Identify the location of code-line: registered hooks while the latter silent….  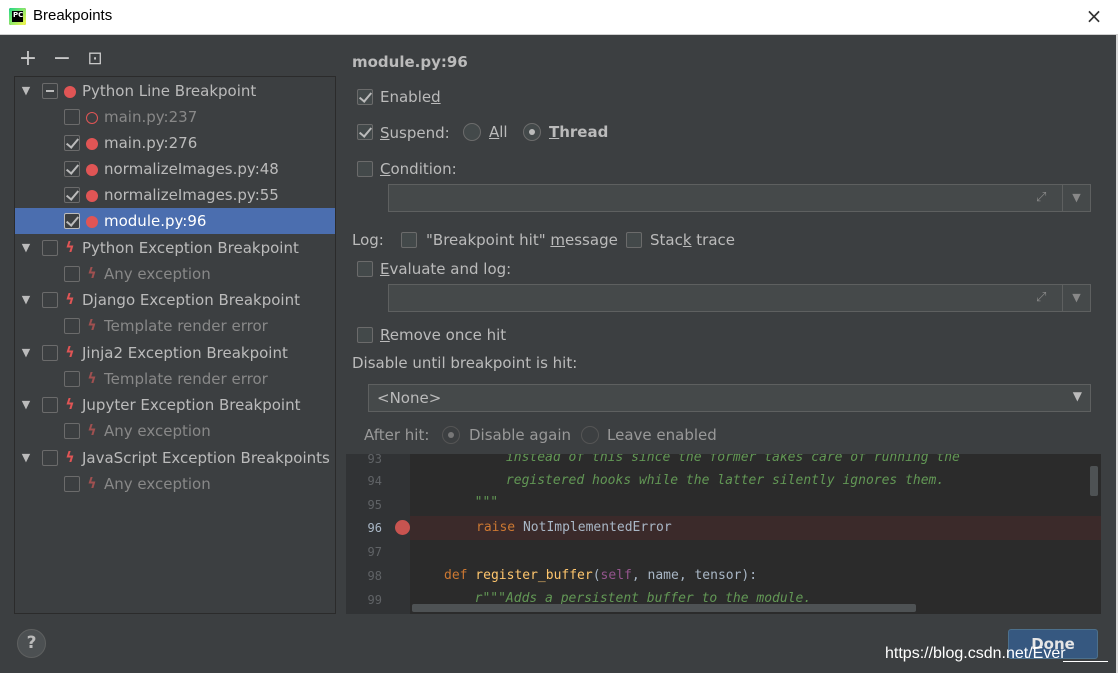
(678, 480).